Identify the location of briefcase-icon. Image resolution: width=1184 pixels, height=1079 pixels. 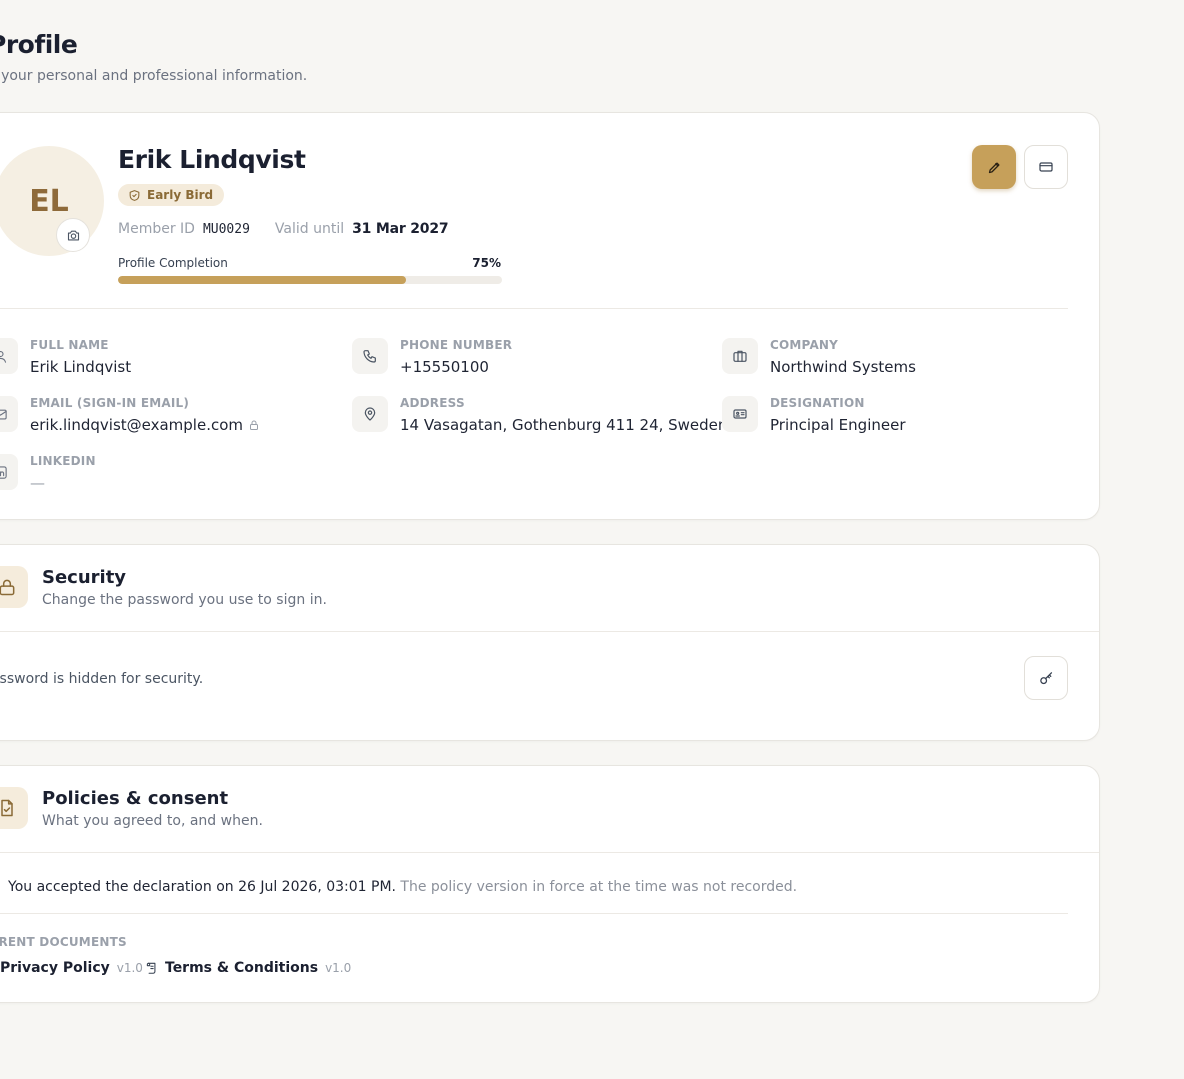
(740, 356).